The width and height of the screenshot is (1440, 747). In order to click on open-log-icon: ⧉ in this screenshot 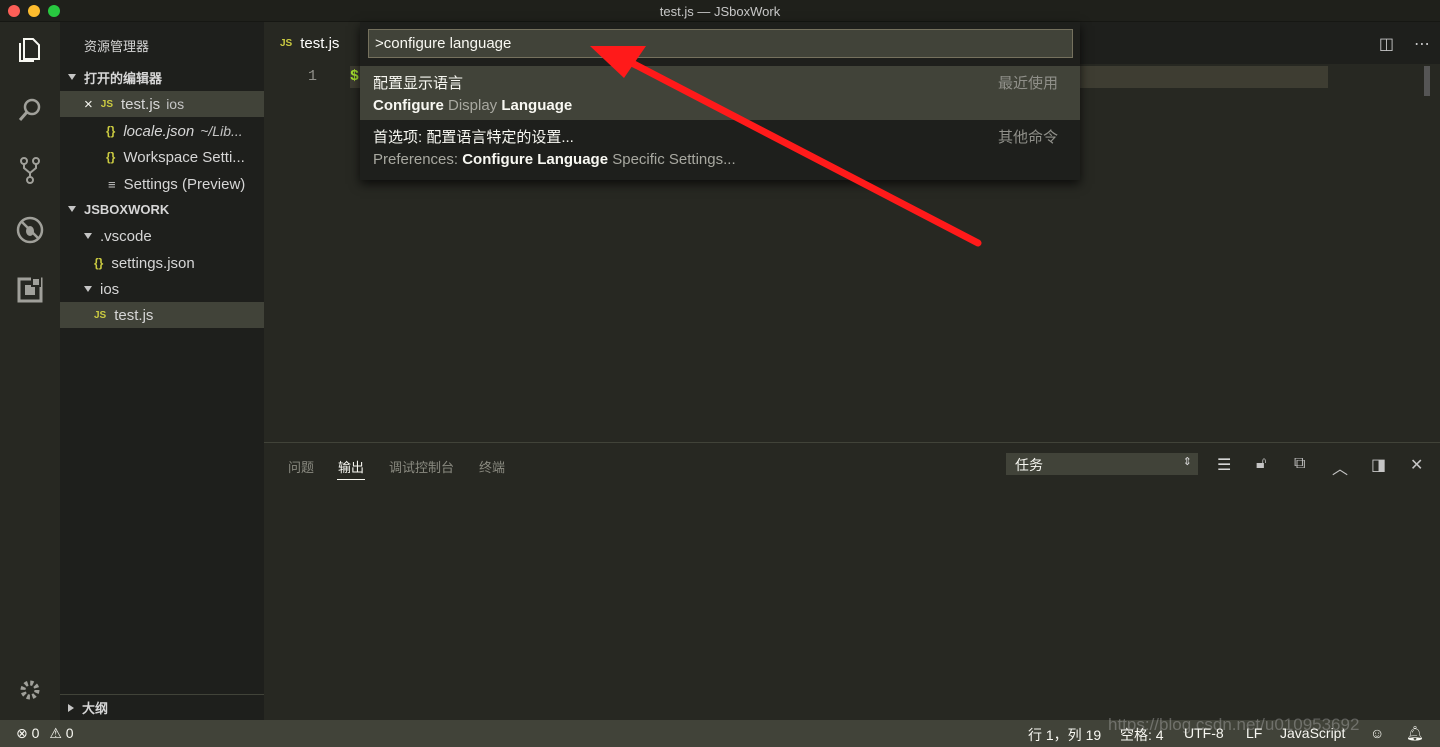, I will do `click(1299, 464)`.